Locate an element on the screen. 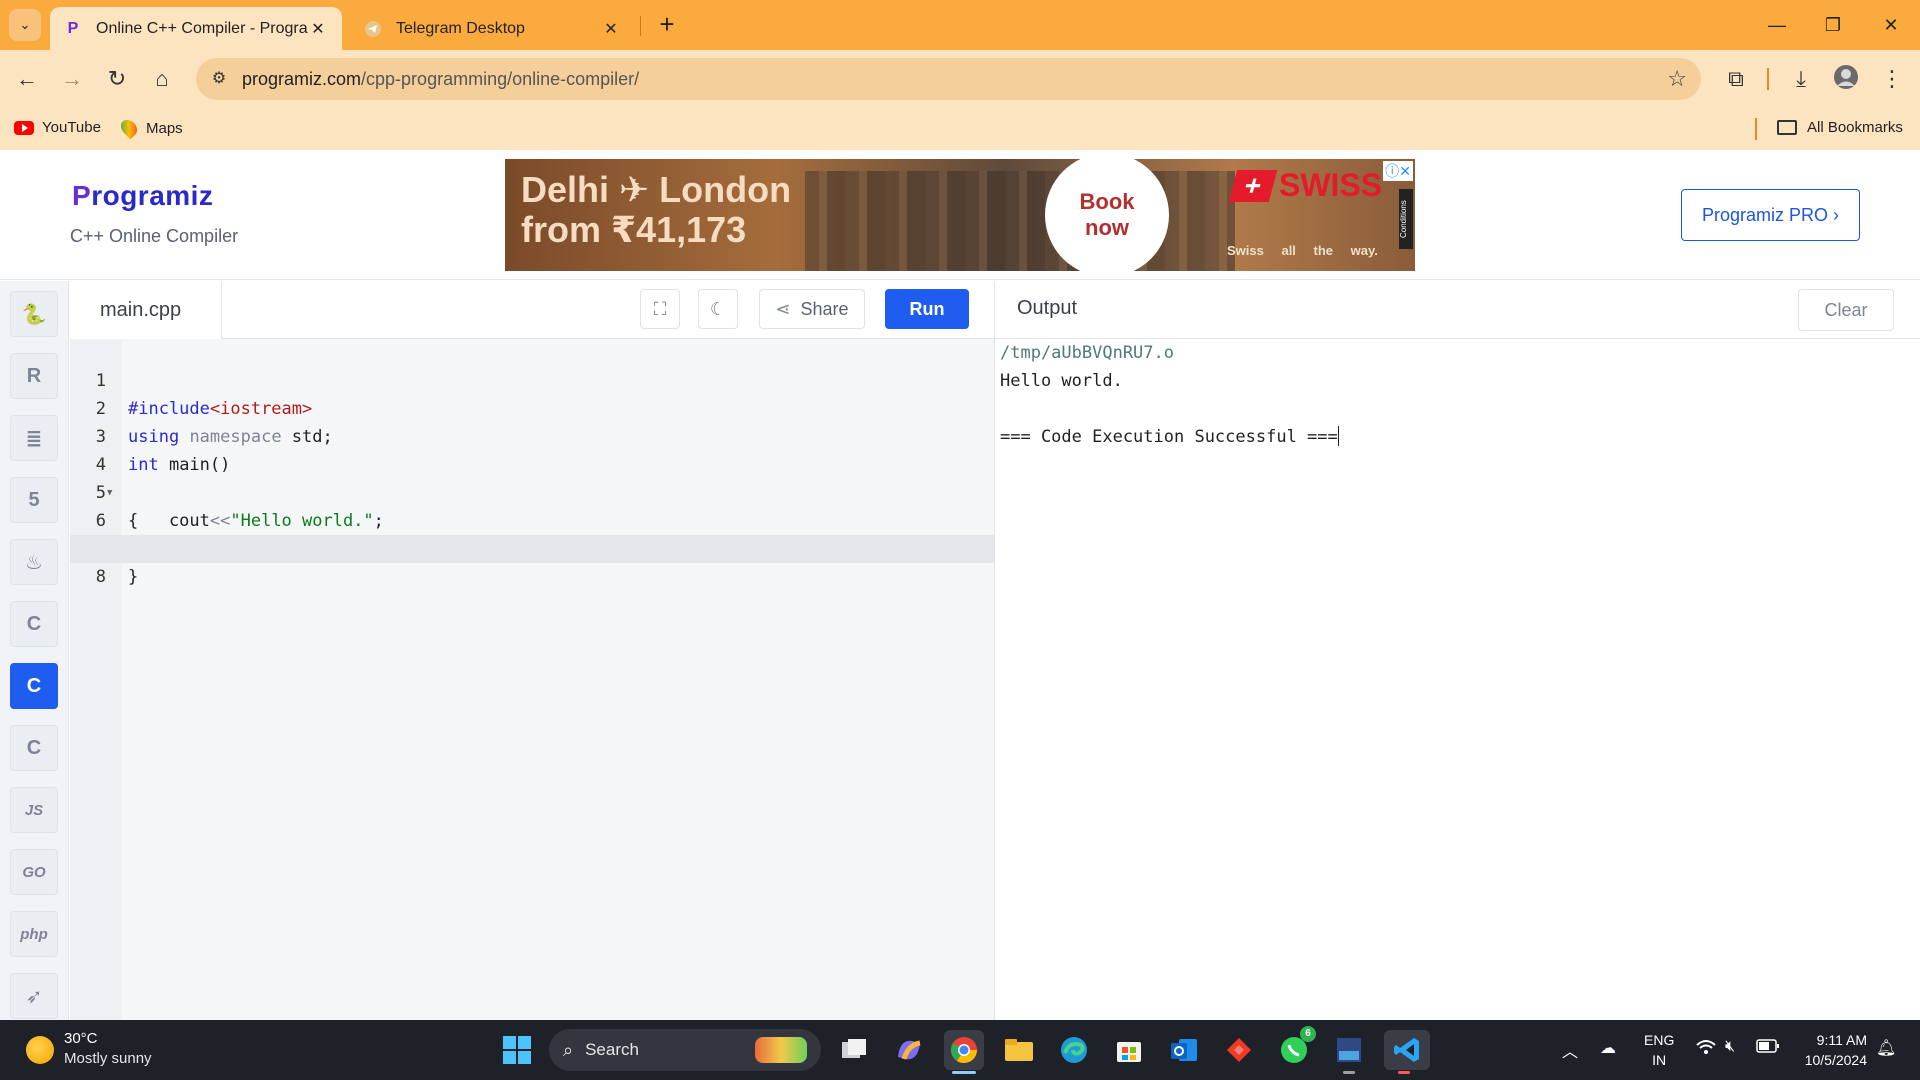 The width and height of the screenshot is (1920, 1080). outlook-icon is located at coordinates (1184, 1050).